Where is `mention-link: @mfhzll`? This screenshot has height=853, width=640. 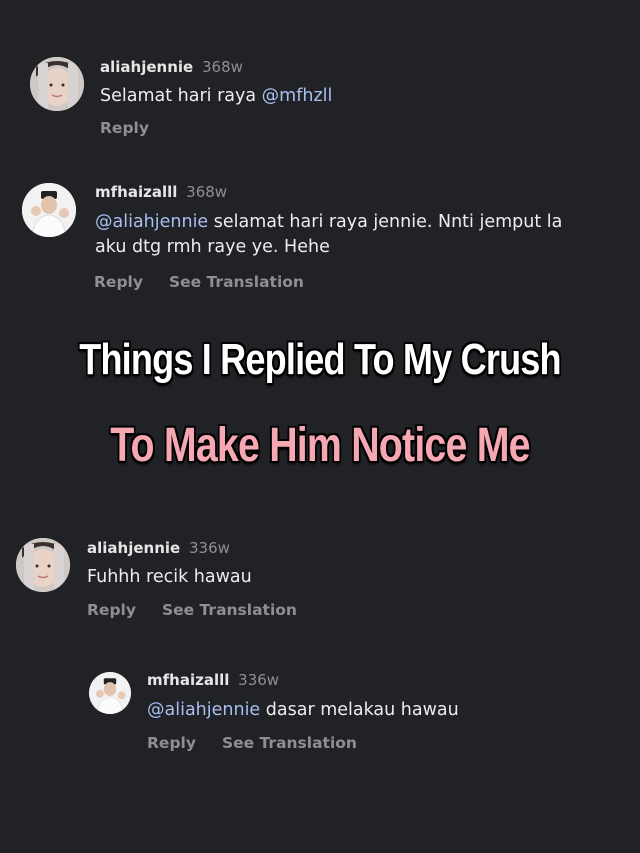 mention-link: @mfhzll is located at coordinates (297, 96).